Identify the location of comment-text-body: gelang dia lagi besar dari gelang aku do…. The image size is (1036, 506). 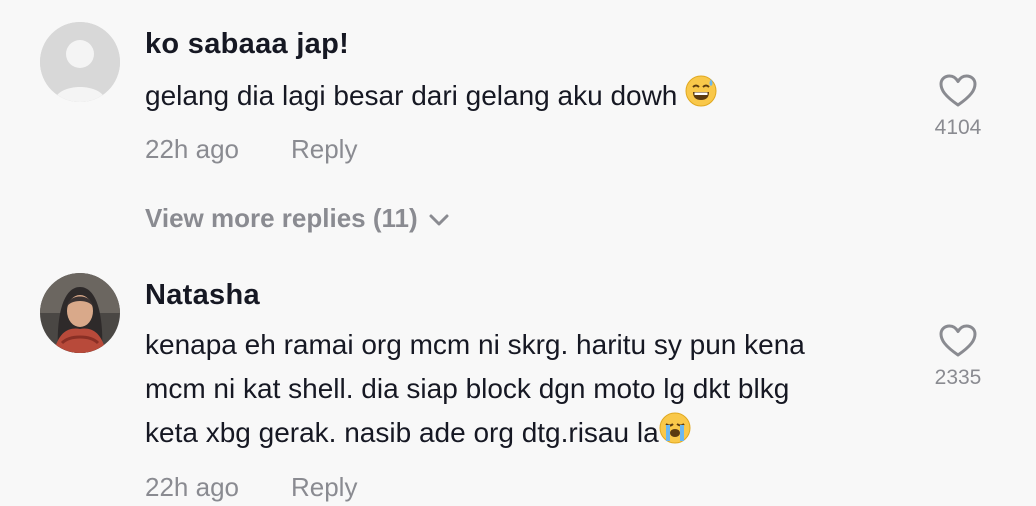
(411, 95).